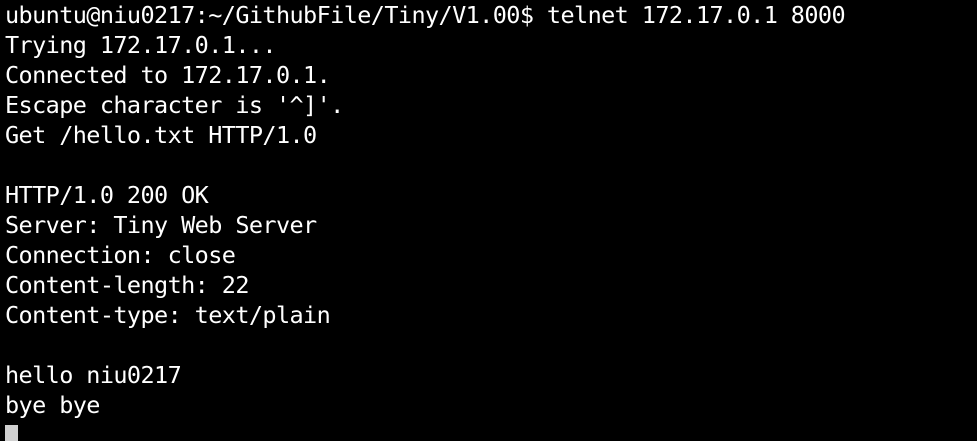  Describe the element at coordinates (174, 105) in the screenshot. I see `terminal-line-escape-character: Escape character is '^]'.` at that location.